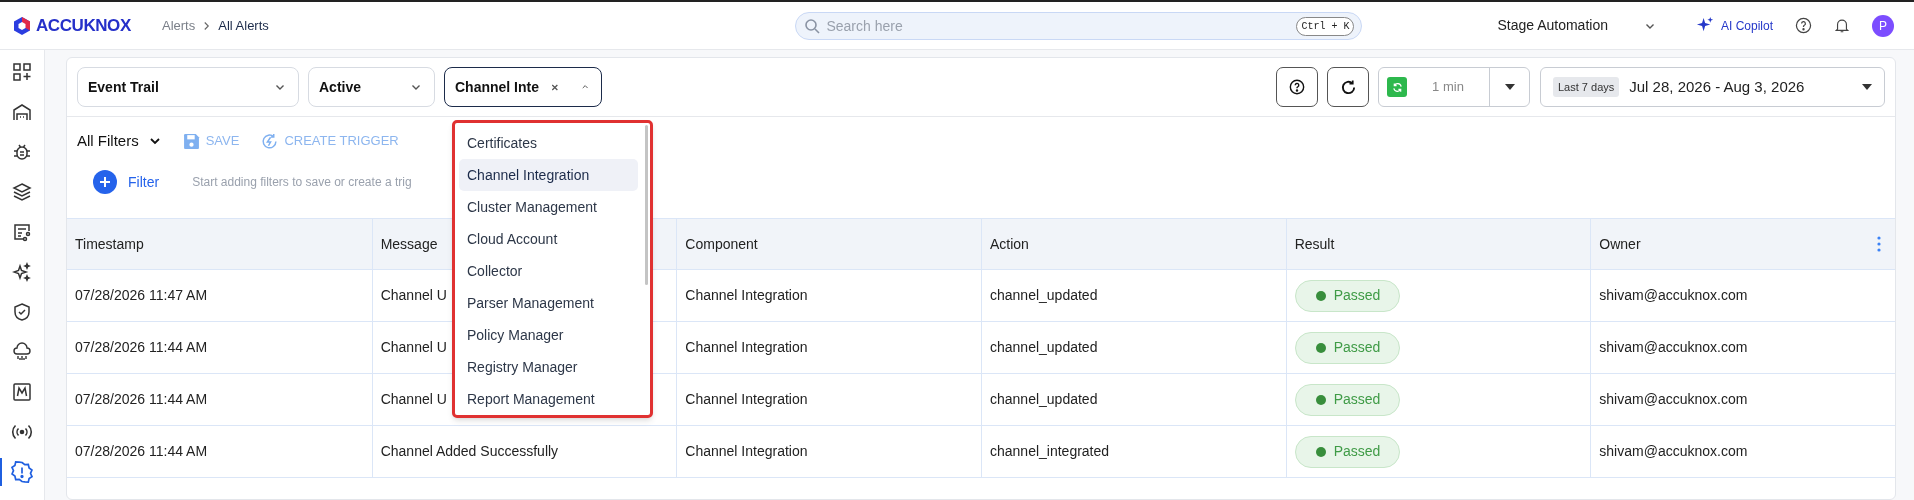 Image resolution: width=1914 pixels, height=500 pixels. Describe the element at coordinates (22, 25) in the screenshot. I see `logo-icon` at that location.